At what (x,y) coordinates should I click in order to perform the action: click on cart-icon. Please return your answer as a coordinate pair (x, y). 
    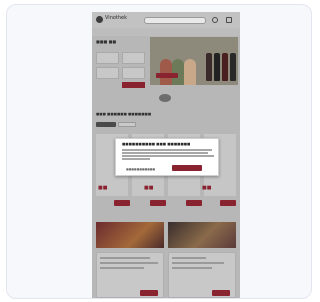
    Looking at the image, I should click on (229, 20).